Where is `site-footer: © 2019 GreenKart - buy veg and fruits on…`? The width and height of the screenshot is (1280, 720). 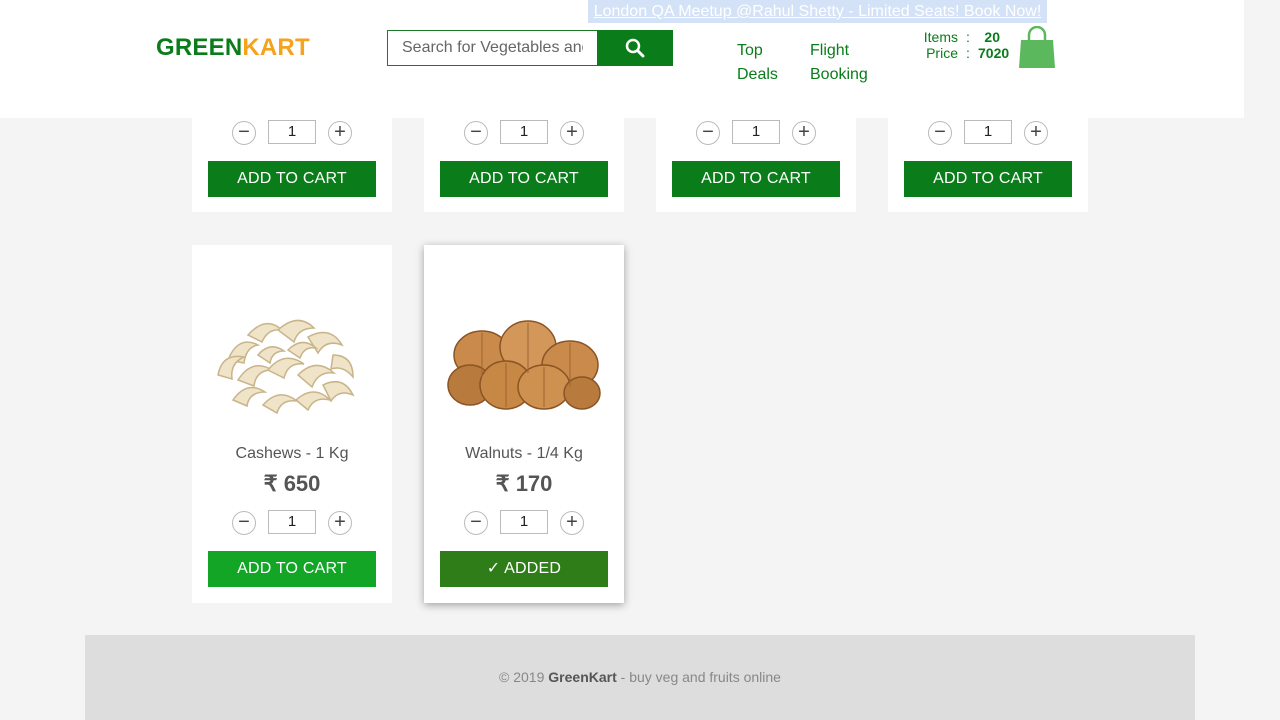 site-footer: © 2019 GreenKart - buy veg and fruits on… is located at coordinates (640, 677).